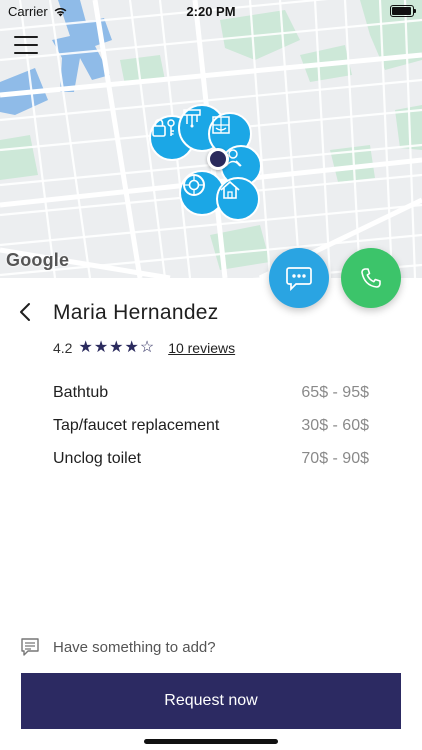 This screenshot has height=750, width=422. Describe the element at coordinates (136, 425) in the screenshot. I see `service-name: Tap/faucet replacement` at that location.